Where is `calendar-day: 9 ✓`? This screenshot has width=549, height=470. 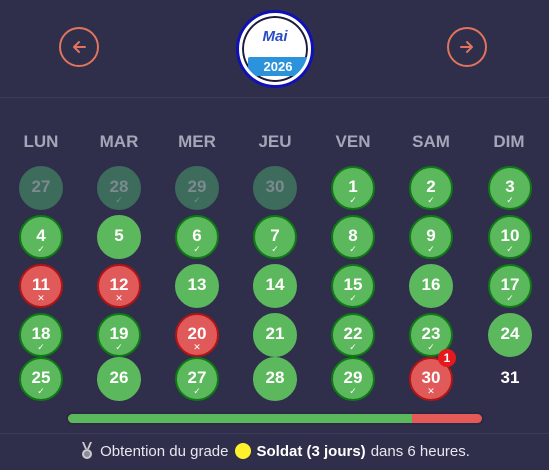 calendar-day: 9 ✓ is located at coordinates (431, 237).